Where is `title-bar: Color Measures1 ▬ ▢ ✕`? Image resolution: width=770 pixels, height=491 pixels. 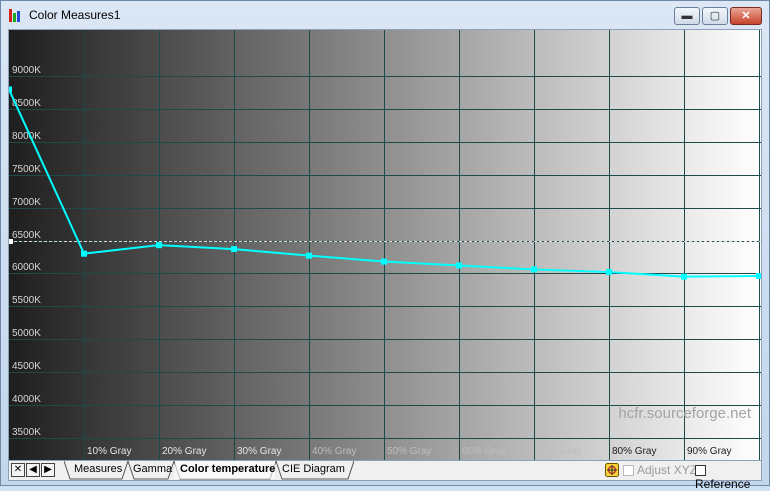
title-bar: Color Measures1 ▬ ▢ ✕ is located at coordinates (385, 15).